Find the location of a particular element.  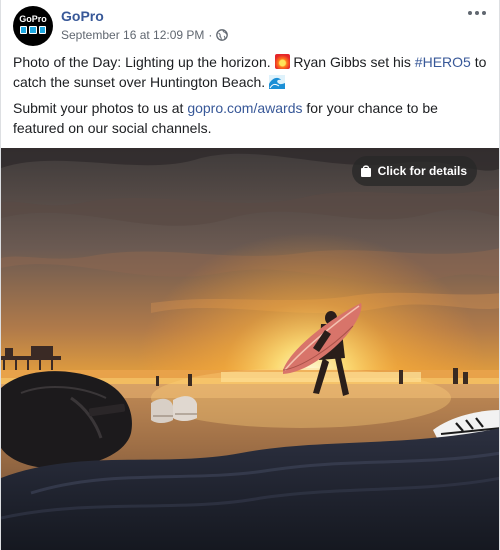

awards-link: gopro.com/awards is located at coordinates (244, 108).